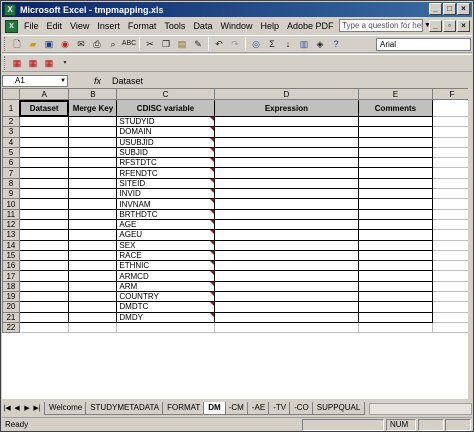 Image resolution: width=474 pixels, height=432 pixels. I want to click on menu-insert: Insert, so click(108, 26).